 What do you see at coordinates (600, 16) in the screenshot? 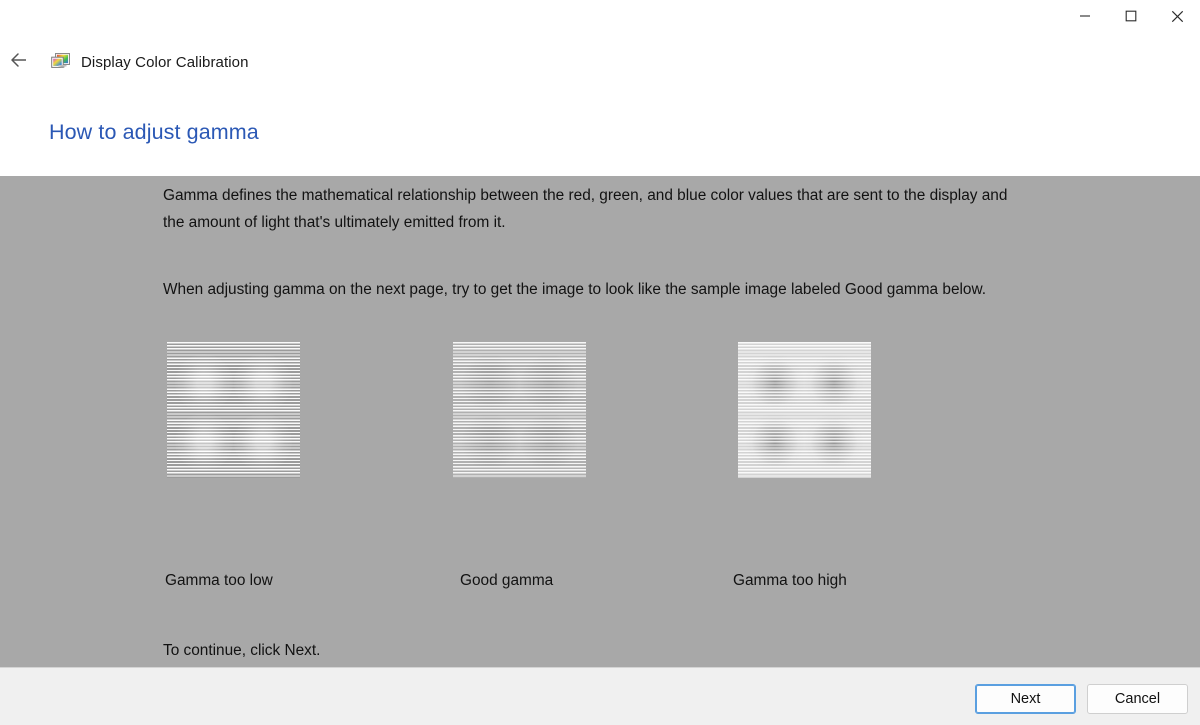
I see `title-bar` at bounding box center [600, 16].